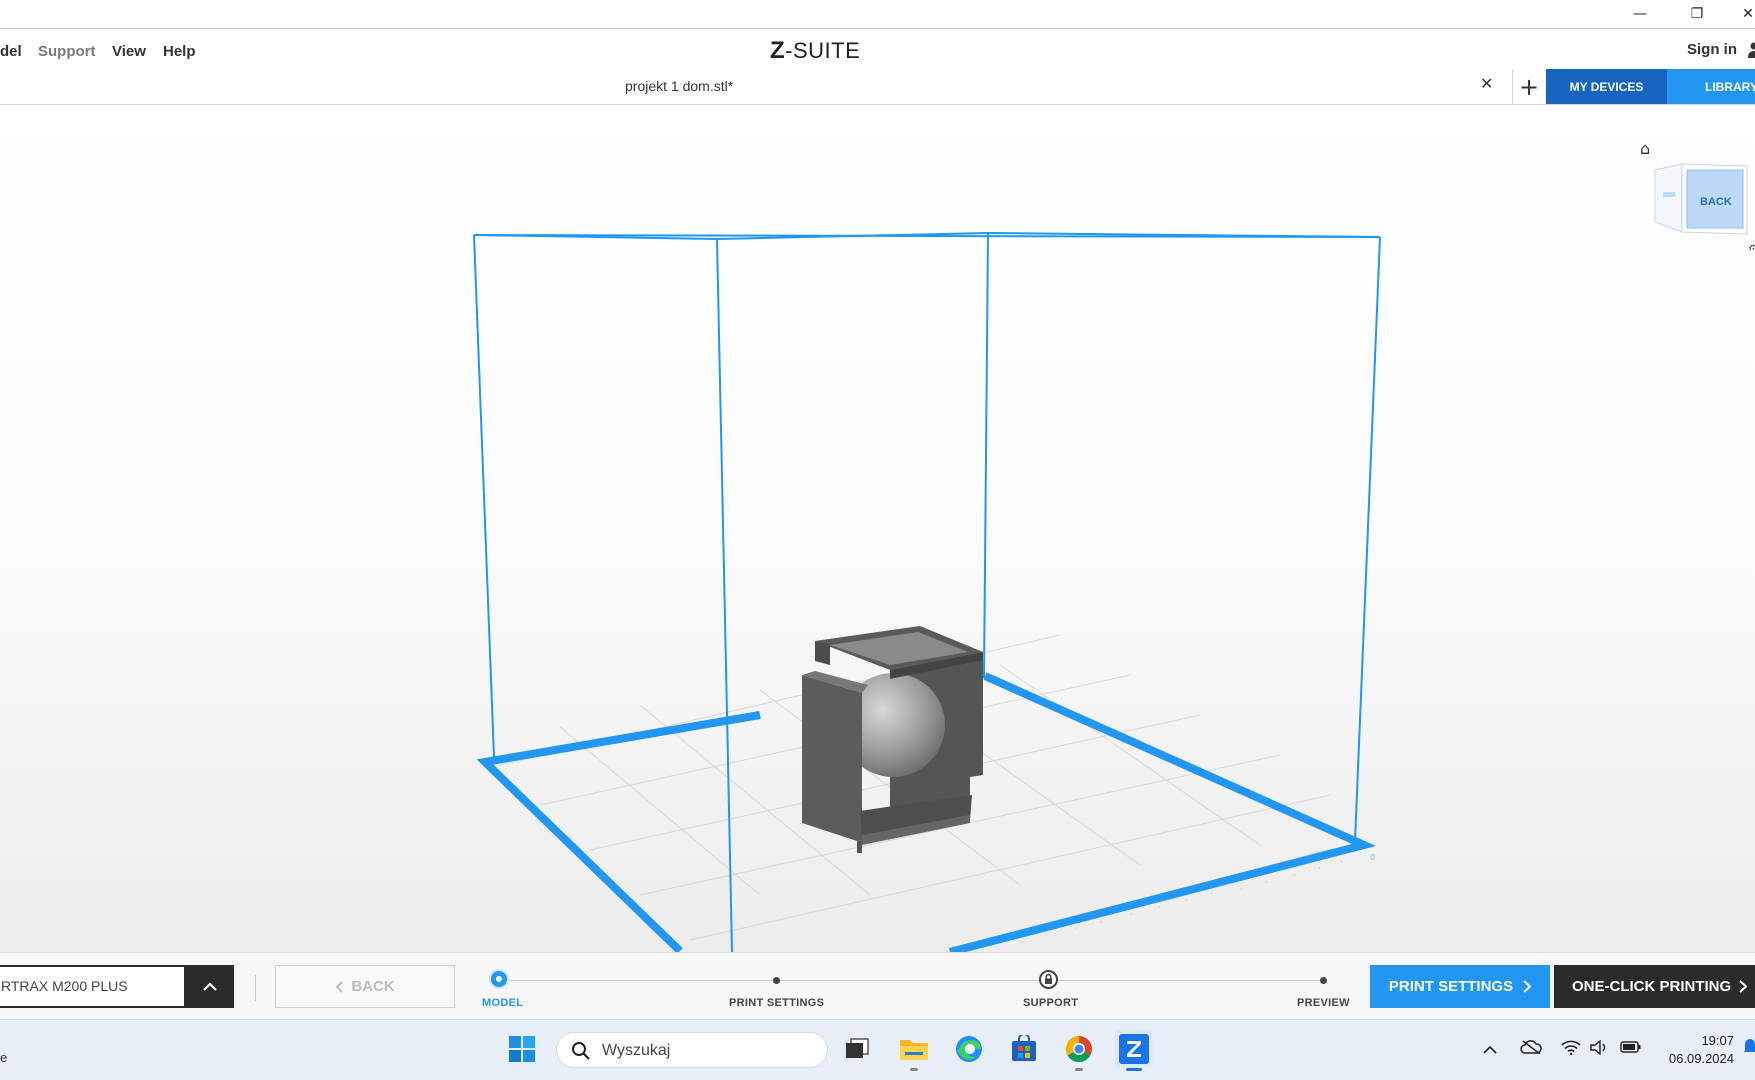 The height and width of the screenshot is (1080, 1755). What do you see at coordinates (1712, 49) in the screenshot?
I see `sign-in-link: Sign in` at bounding box center [1712, 49].